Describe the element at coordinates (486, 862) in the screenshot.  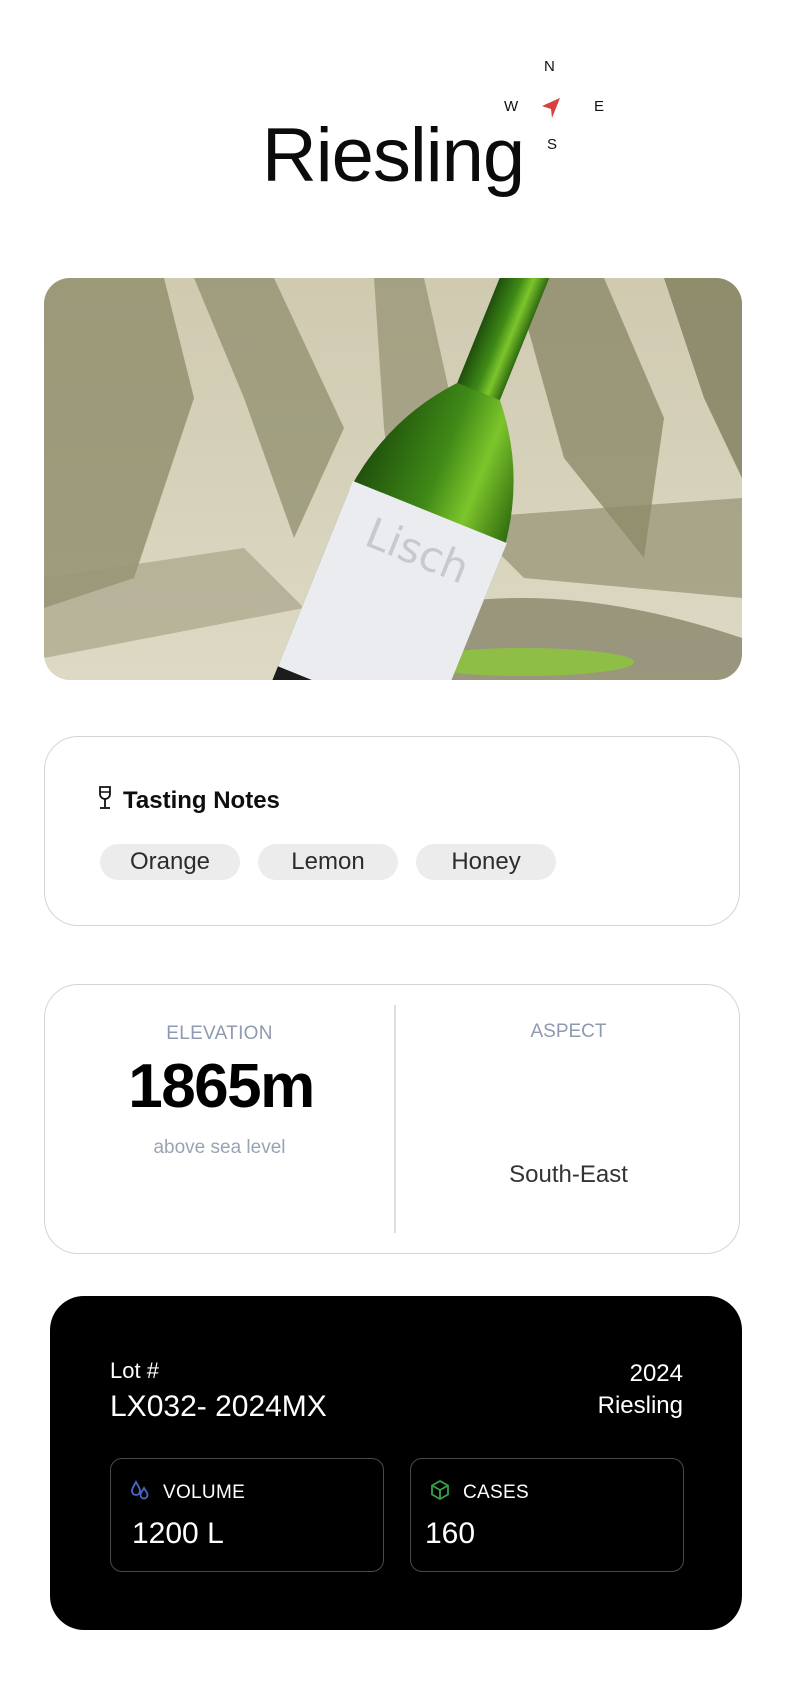
I see `note-chip-honey: Honey` at that location.